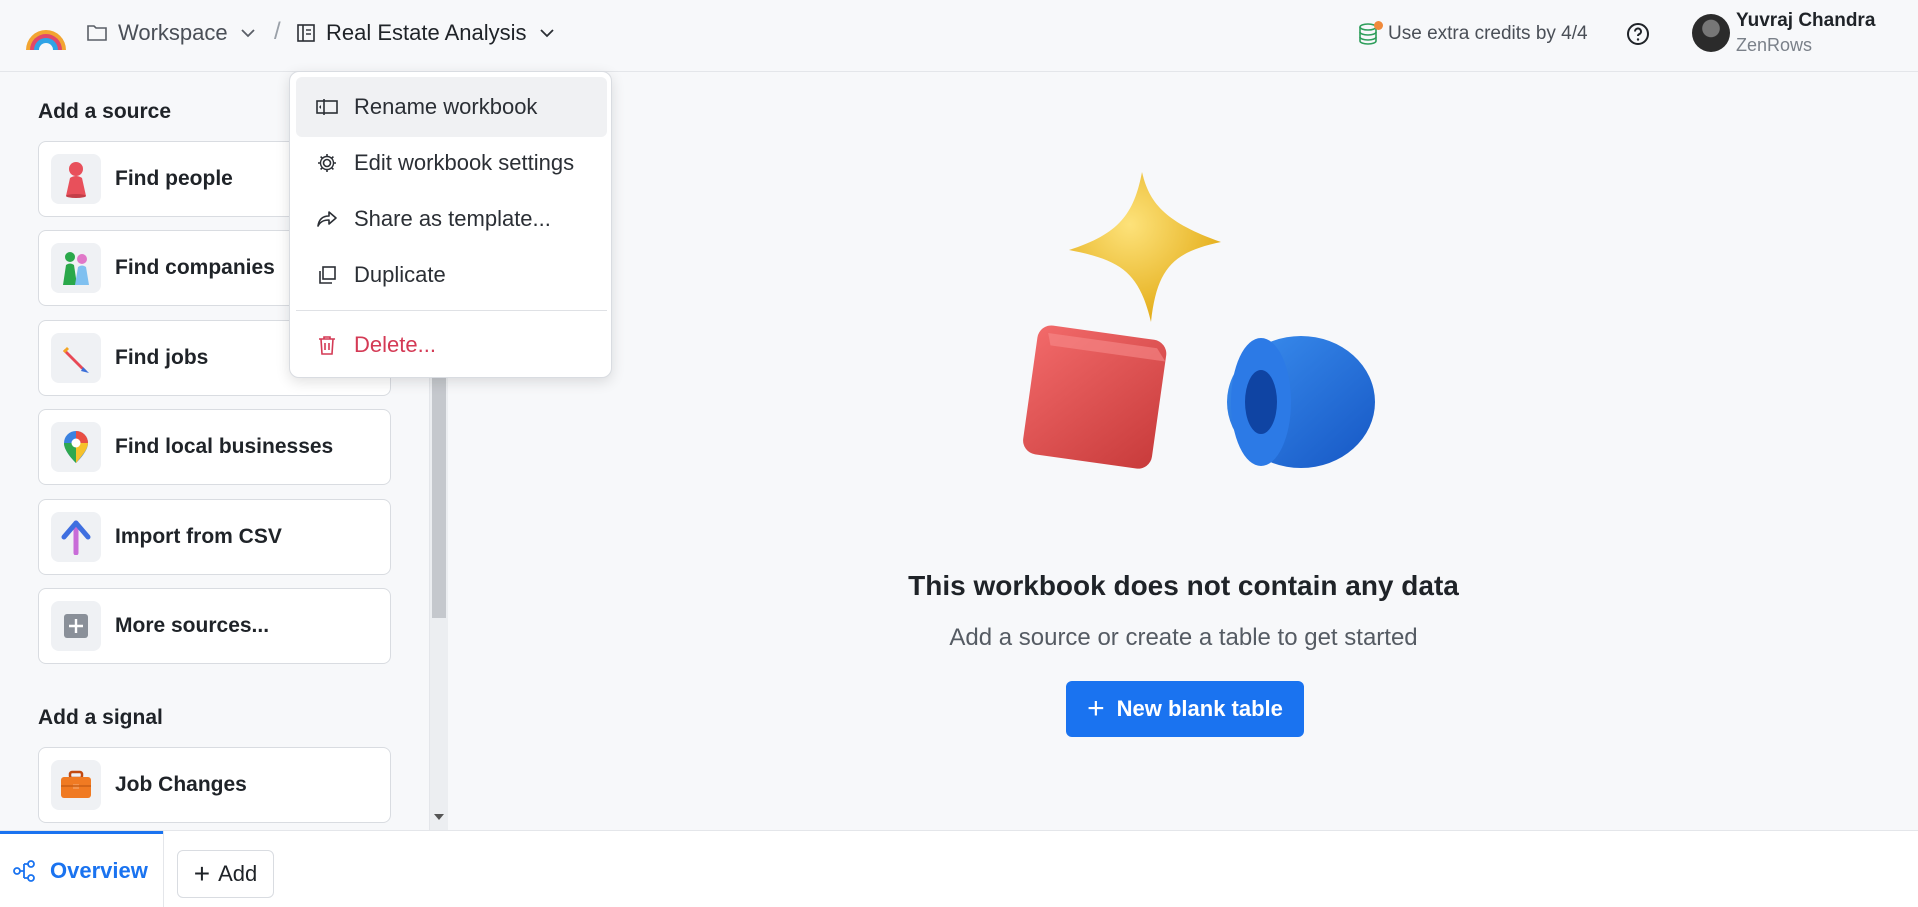  I want to click on add-signal-title: Add a signal, so click(100, 717).